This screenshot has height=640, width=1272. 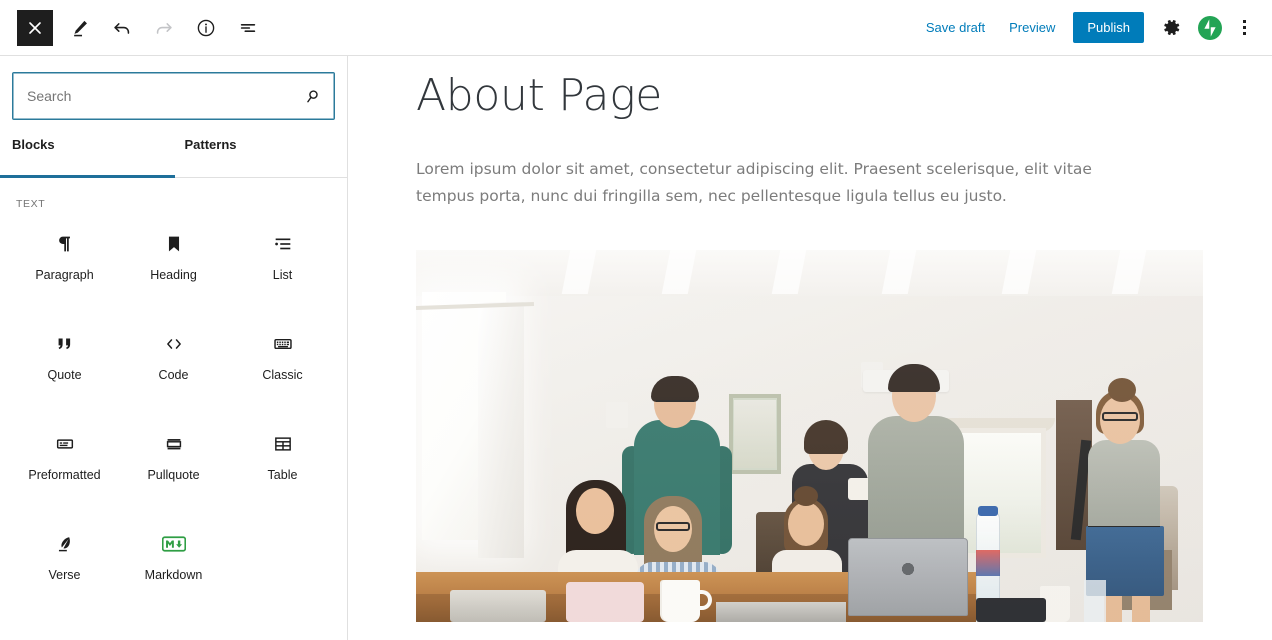 I want to click on top-bar-left-tools, so click(x=133, y=28).